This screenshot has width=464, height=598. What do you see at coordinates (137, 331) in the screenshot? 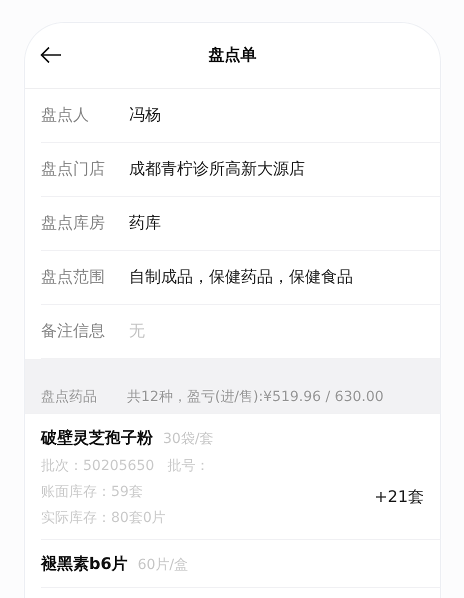
I see `info-value: 无` at bounding box center [137, 331].